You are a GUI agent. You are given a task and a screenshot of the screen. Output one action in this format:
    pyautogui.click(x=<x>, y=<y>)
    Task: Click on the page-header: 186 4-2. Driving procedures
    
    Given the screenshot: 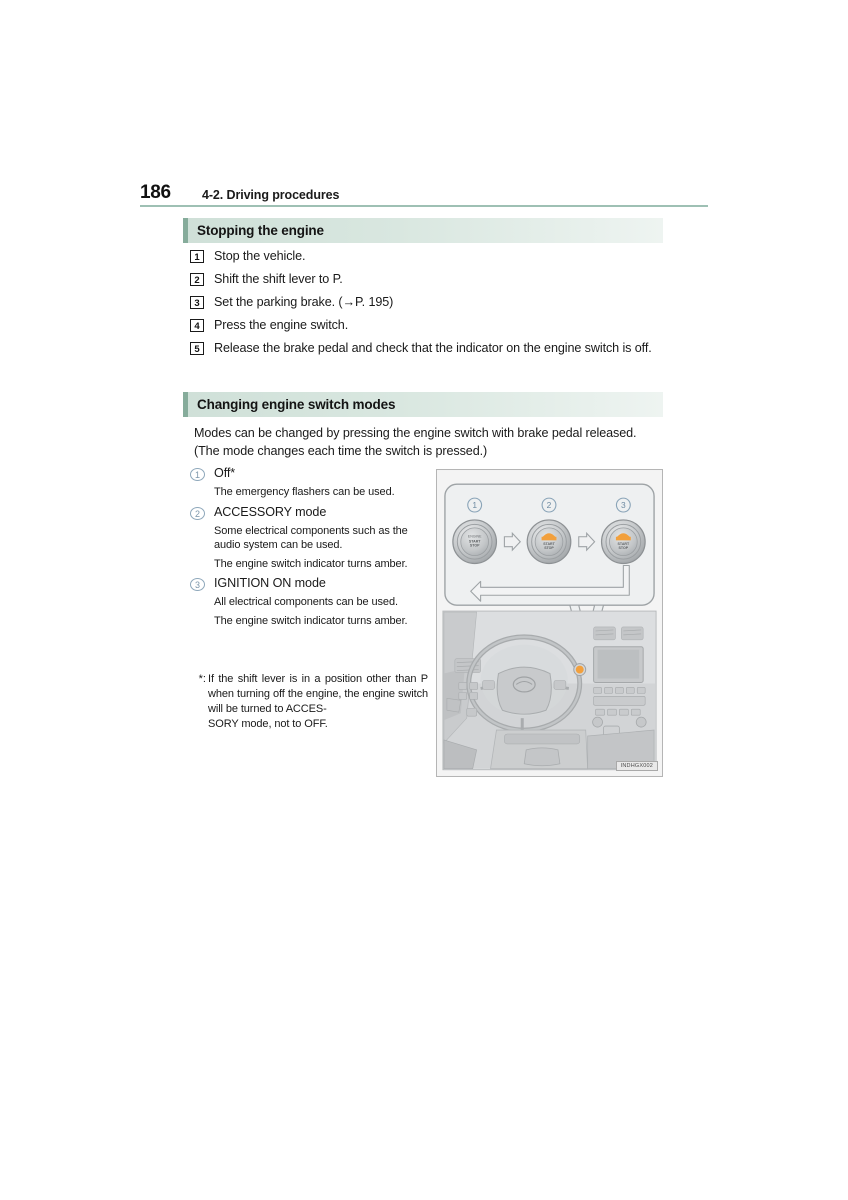 What is the action you would take?
    pyautogui.click(x=424, y=190)
    